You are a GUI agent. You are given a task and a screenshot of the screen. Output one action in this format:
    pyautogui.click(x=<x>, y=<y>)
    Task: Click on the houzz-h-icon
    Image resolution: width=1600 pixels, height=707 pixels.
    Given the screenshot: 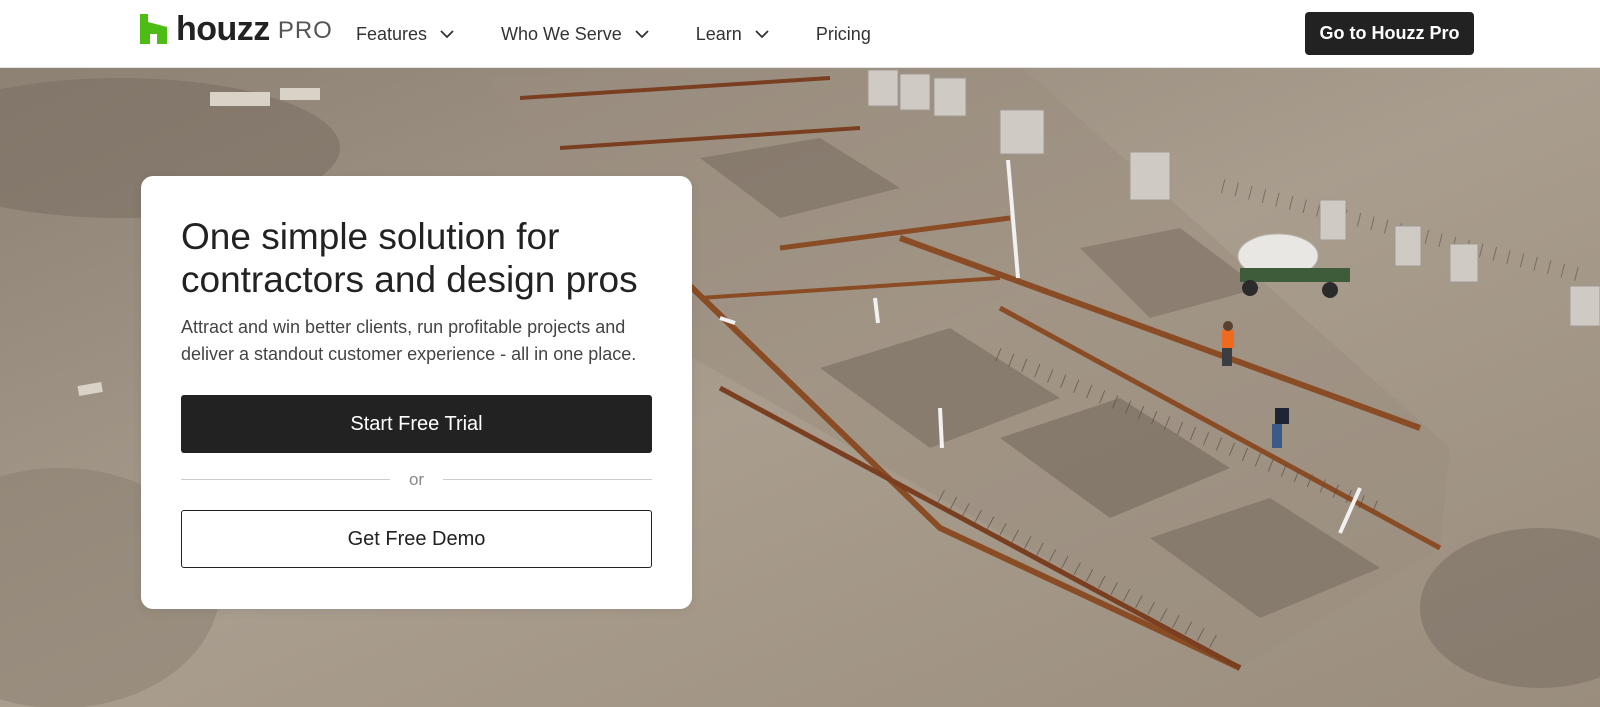 What is the action you would take?
    pyautogui.click(x=153, y=29)
    